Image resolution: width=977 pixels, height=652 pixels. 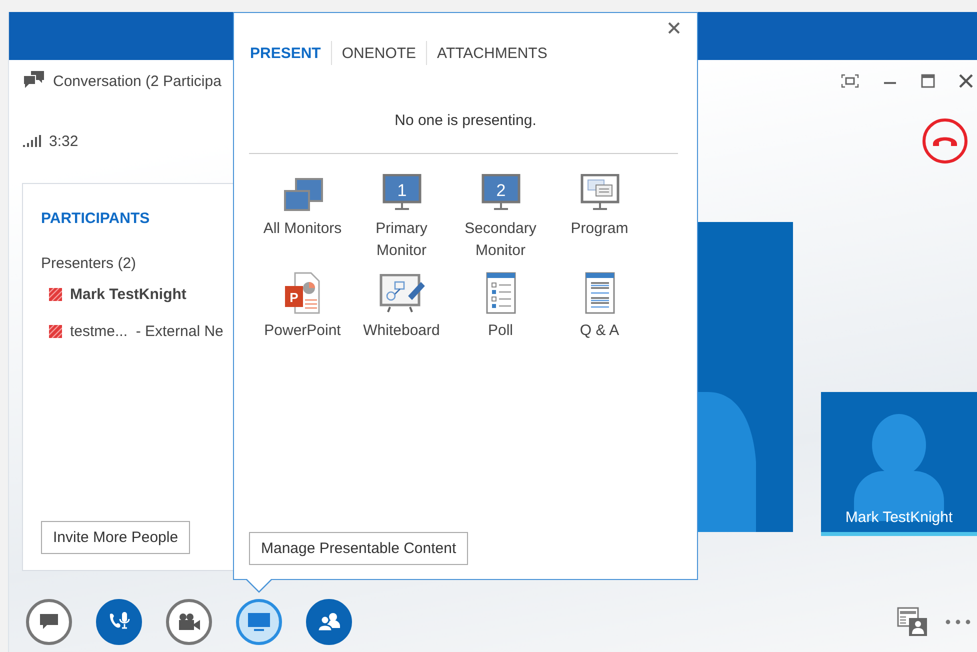 I want to click on monitor-window-icon, so click(x=600, y=193).